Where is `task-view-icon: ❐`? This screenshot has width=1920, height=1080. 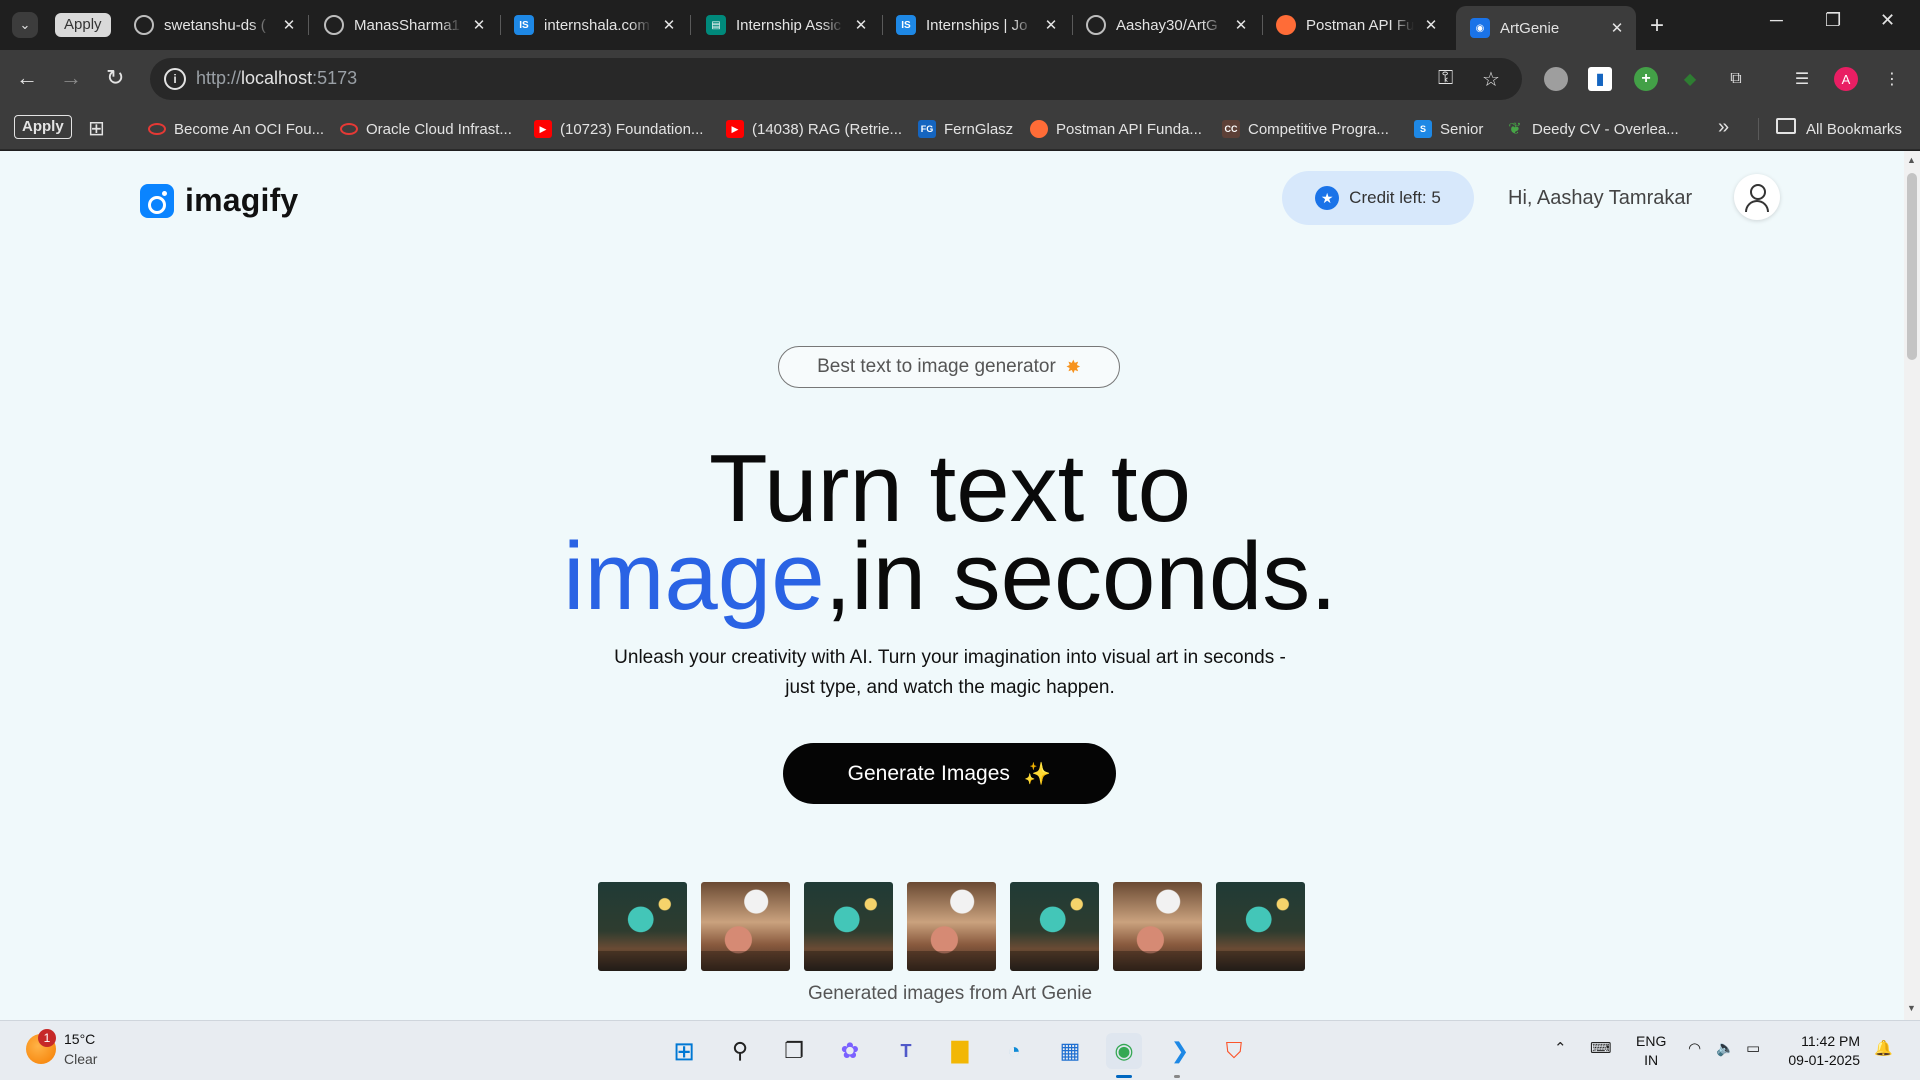 task-view-icon: ❐ is located at coordinates (794, 1051).